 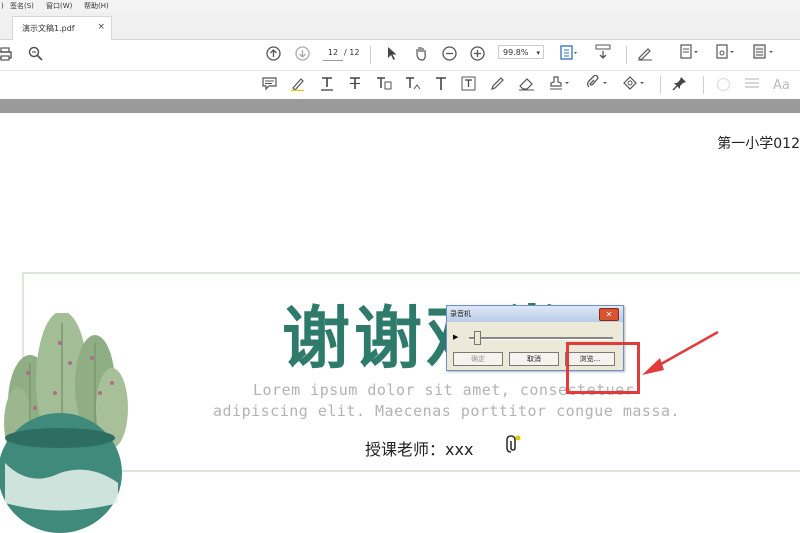 I want to click on scroll-mode-icon, so click(x=603, y=52).